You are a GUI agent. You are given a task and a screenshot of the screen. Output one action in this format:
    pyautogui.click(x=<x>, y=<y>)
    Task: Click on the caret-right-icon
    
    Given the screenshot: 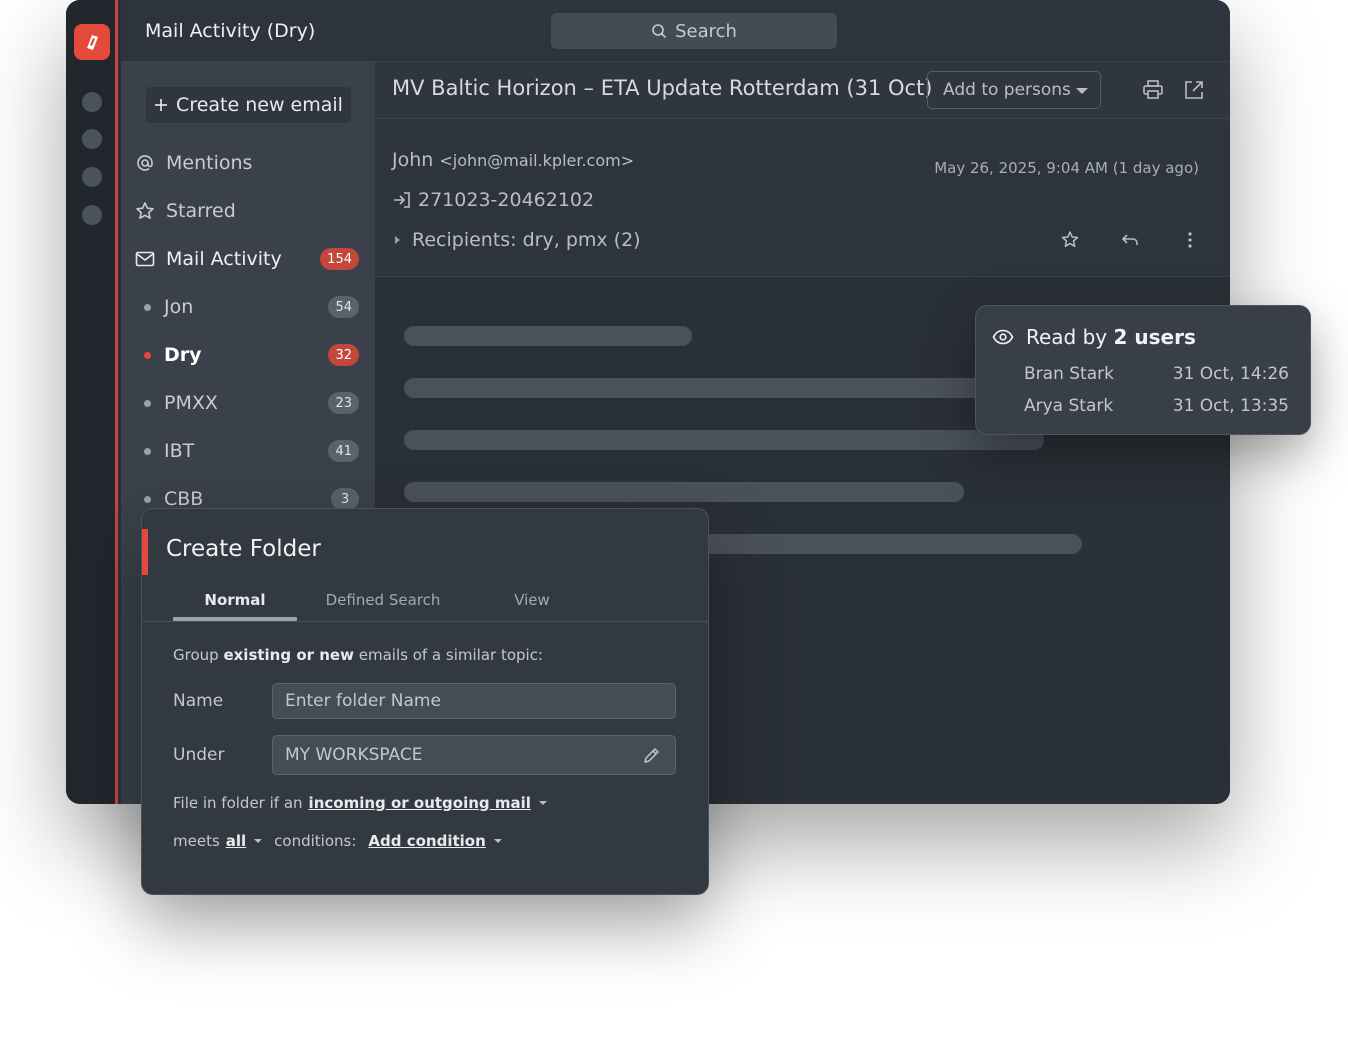 What is the action you would take?
    pyautogui.click(x=397, y=240)
    